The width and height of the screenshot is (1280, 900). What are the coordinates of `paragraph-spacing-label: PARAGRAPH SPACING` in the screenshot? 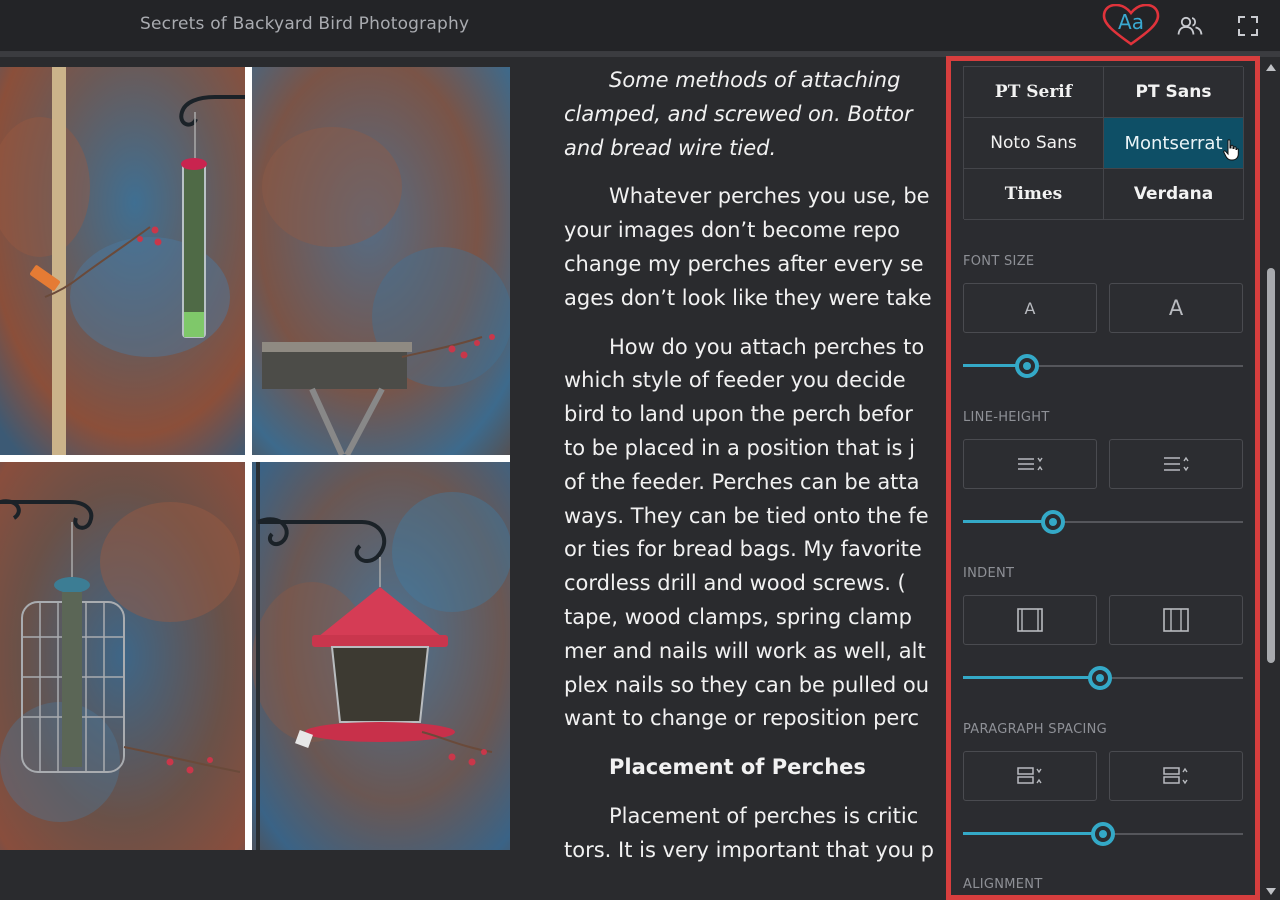 It's located at (1035, 729).